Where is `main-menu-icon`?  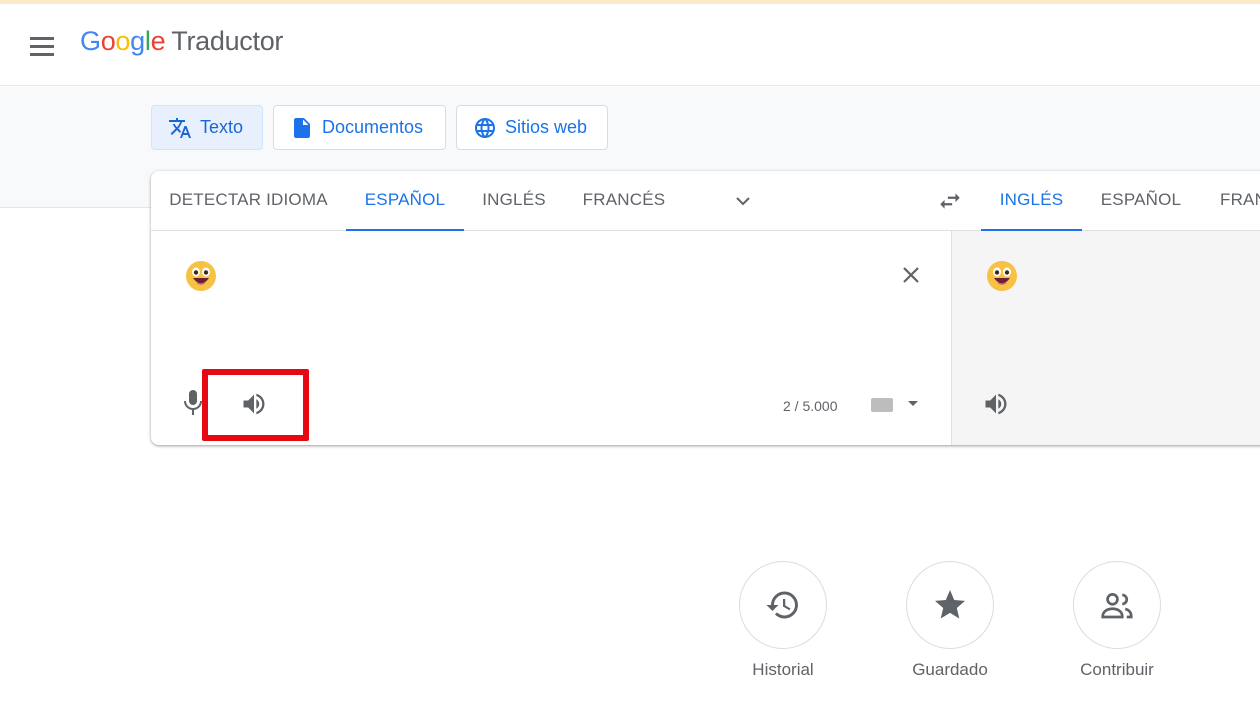
main-menu-icon is located at coordinates (46, 46).